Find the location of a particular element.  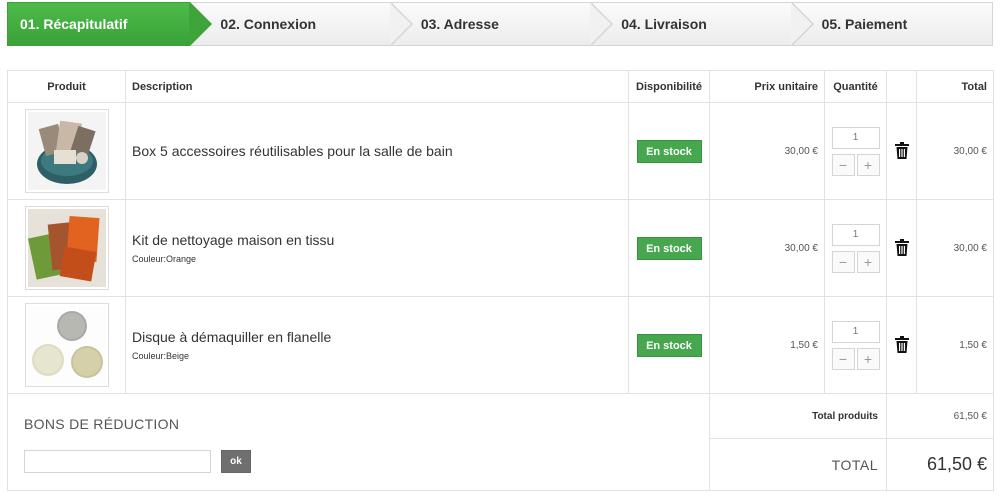

grand-total-value: 61,50 € is located at coordinates (940, 464).